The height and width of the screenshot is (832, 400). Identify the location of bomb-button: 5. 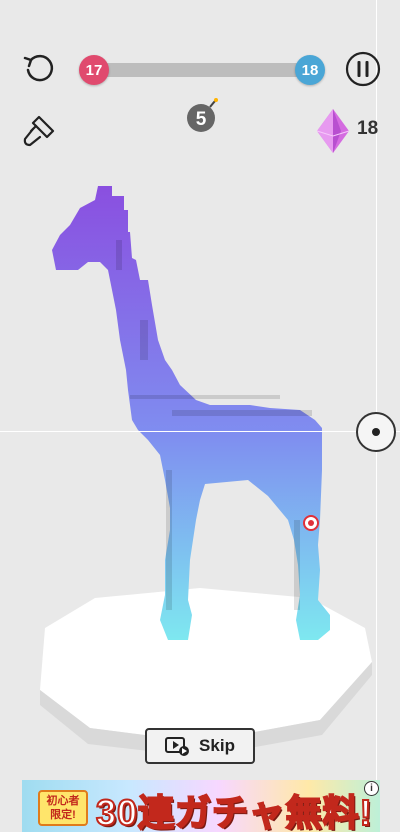
(202, 116).